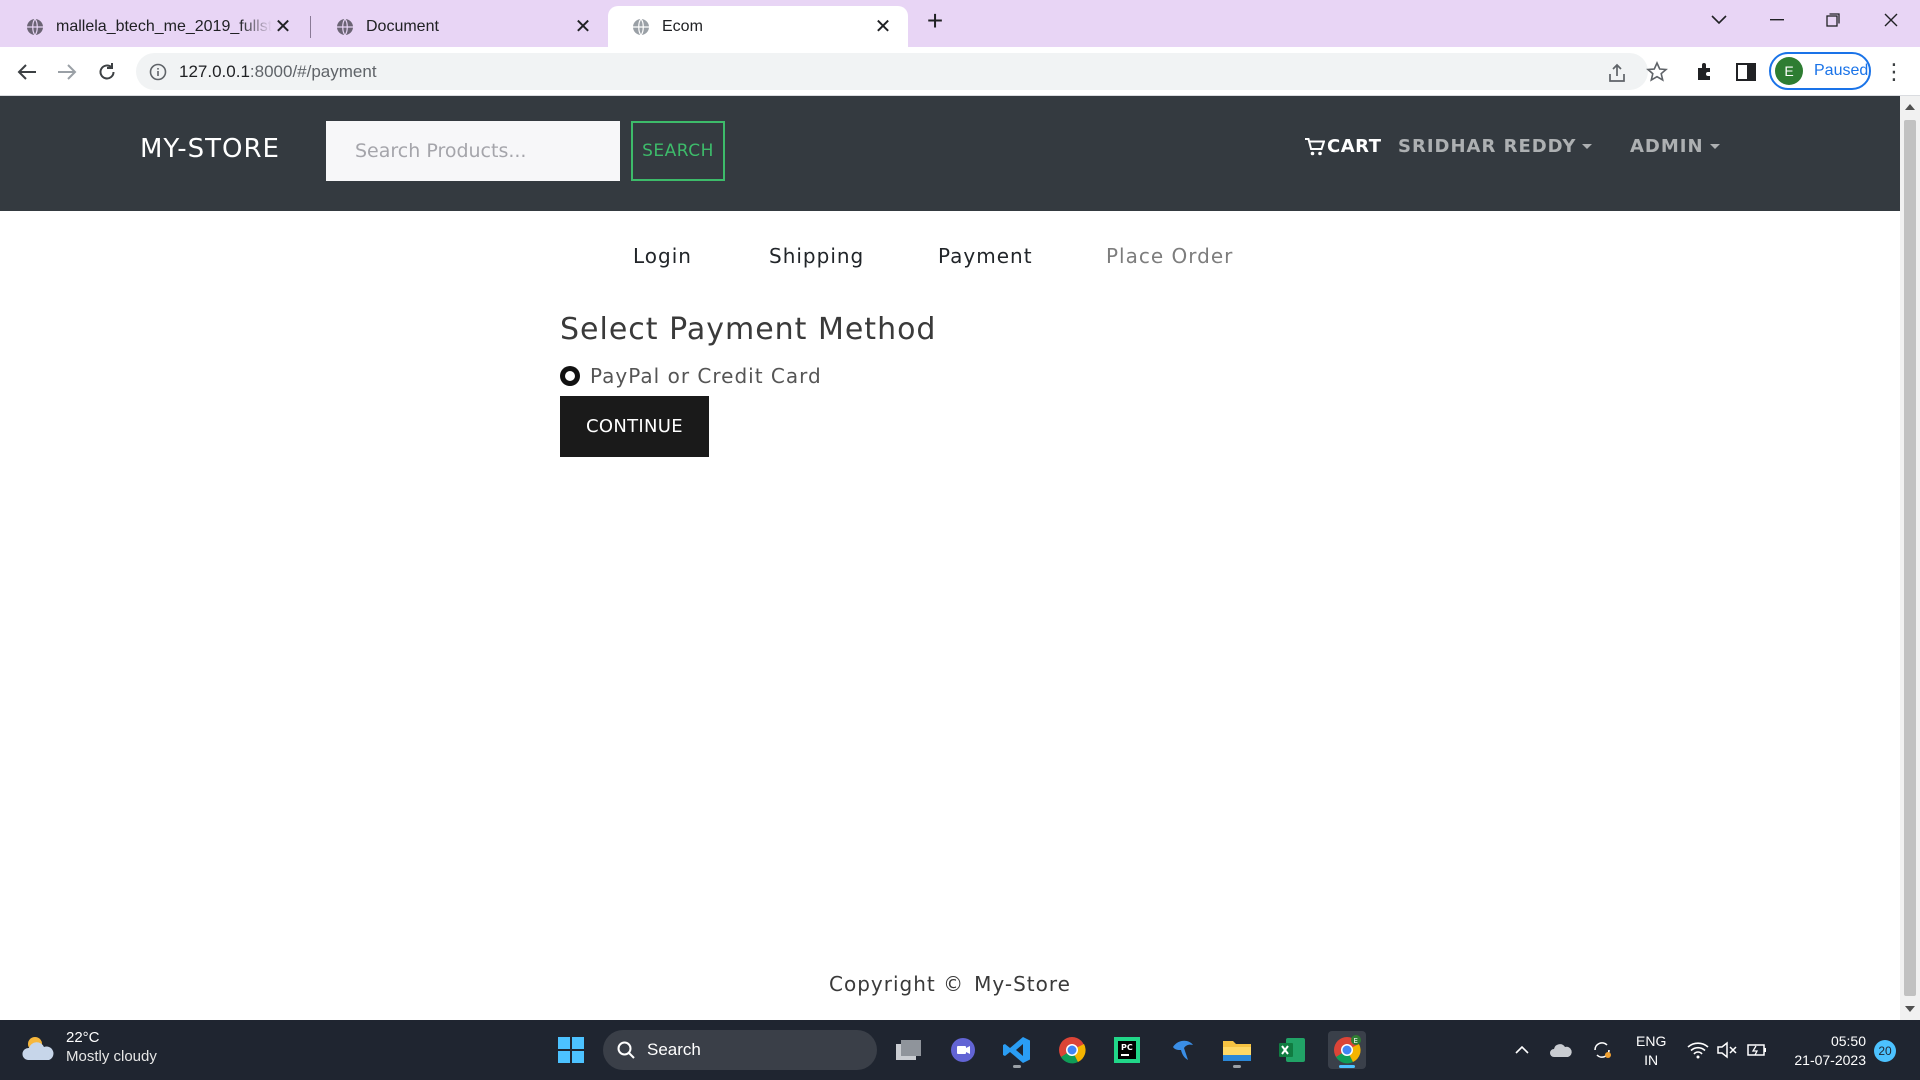 The image size is (1920, 1080). I want to click on show-hidden-icons-chevron, so click(1522, 1050).